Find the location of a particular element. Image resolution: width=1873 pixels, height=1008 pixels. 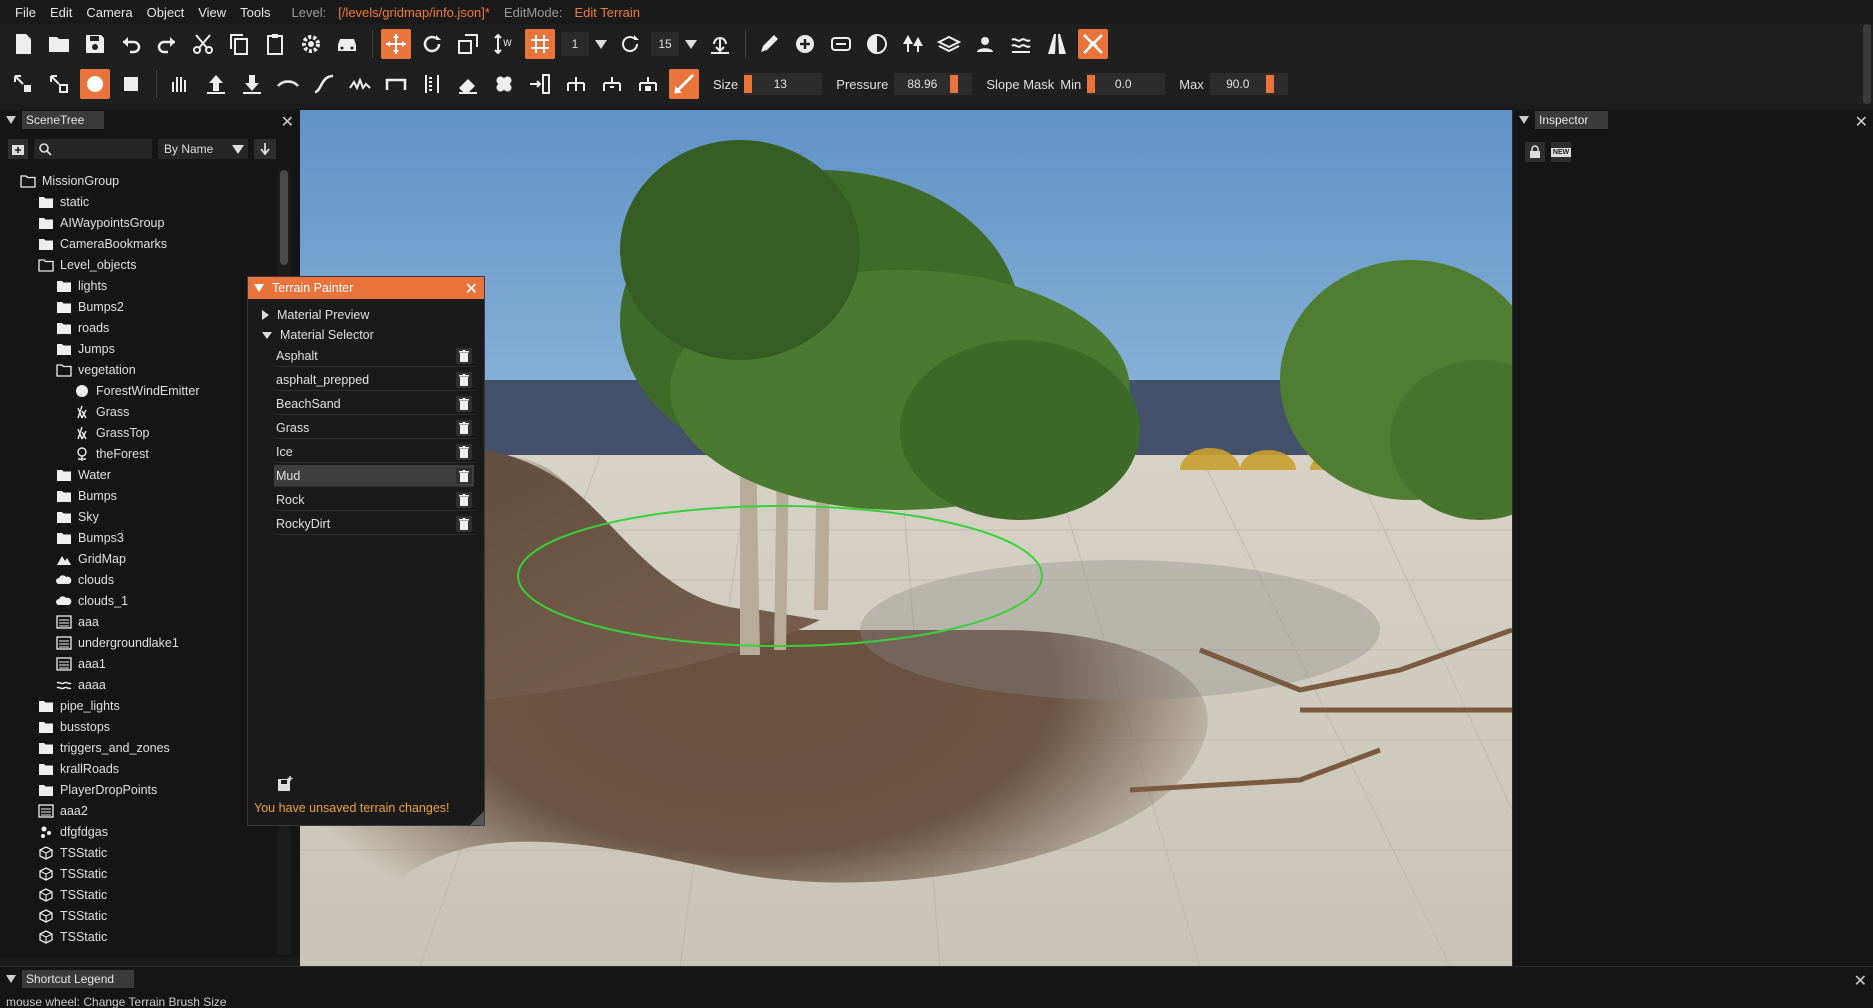

material-preview-section: Material Preview is located at coordinates (366, 315).